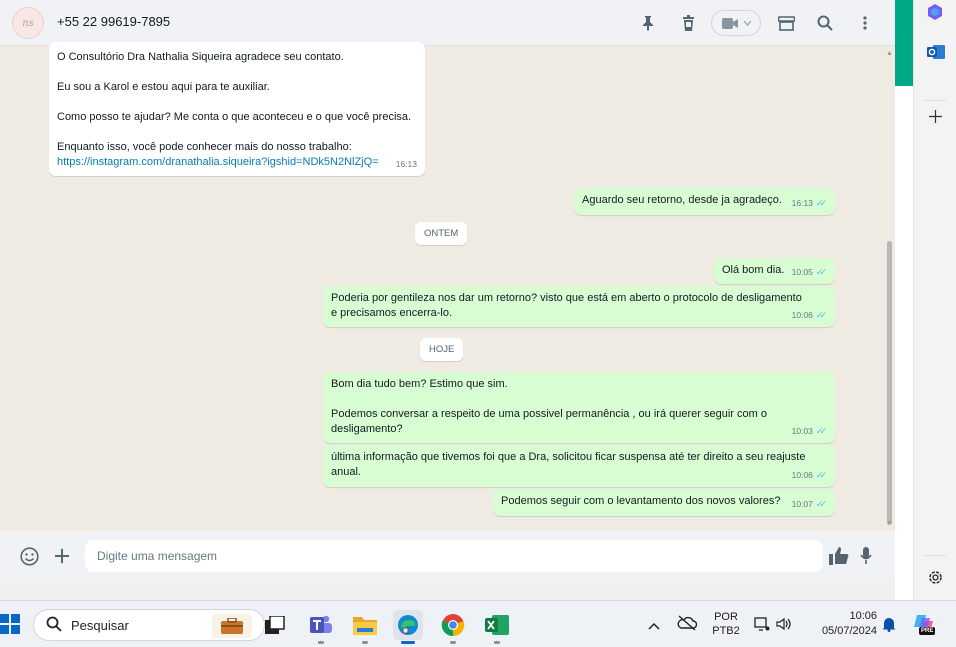  What do you see at coordinates (925, 625) in the screenshot?
I see `copilot-taskbar-icon: PRE` at bounding box center [925, 625].